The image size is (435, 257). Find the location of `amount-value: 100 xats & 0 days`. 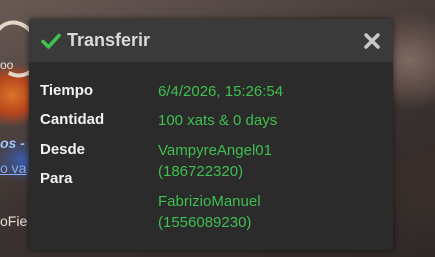

amount-value: 100 xats & 0 days is located at coordinates (218, 120).